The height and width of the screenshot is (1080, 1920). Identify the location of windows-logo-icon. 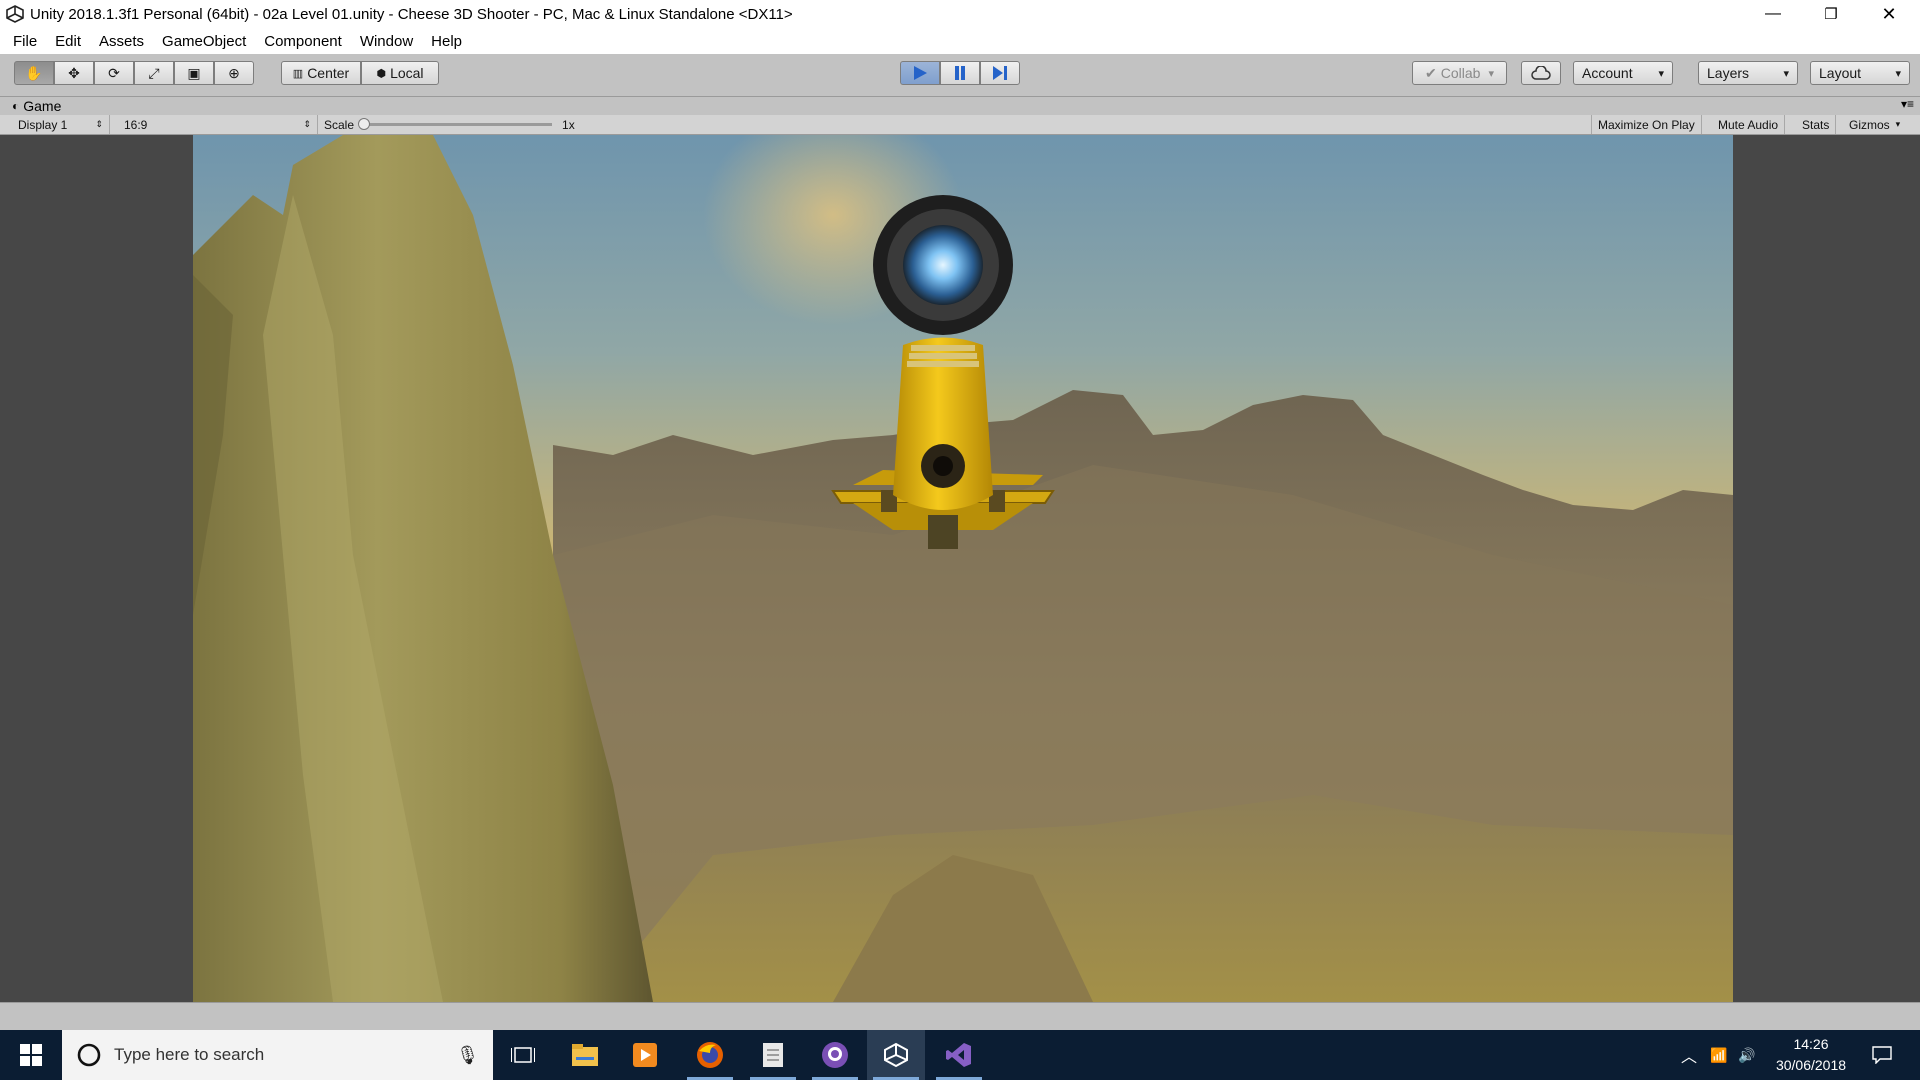
(31, 1055).